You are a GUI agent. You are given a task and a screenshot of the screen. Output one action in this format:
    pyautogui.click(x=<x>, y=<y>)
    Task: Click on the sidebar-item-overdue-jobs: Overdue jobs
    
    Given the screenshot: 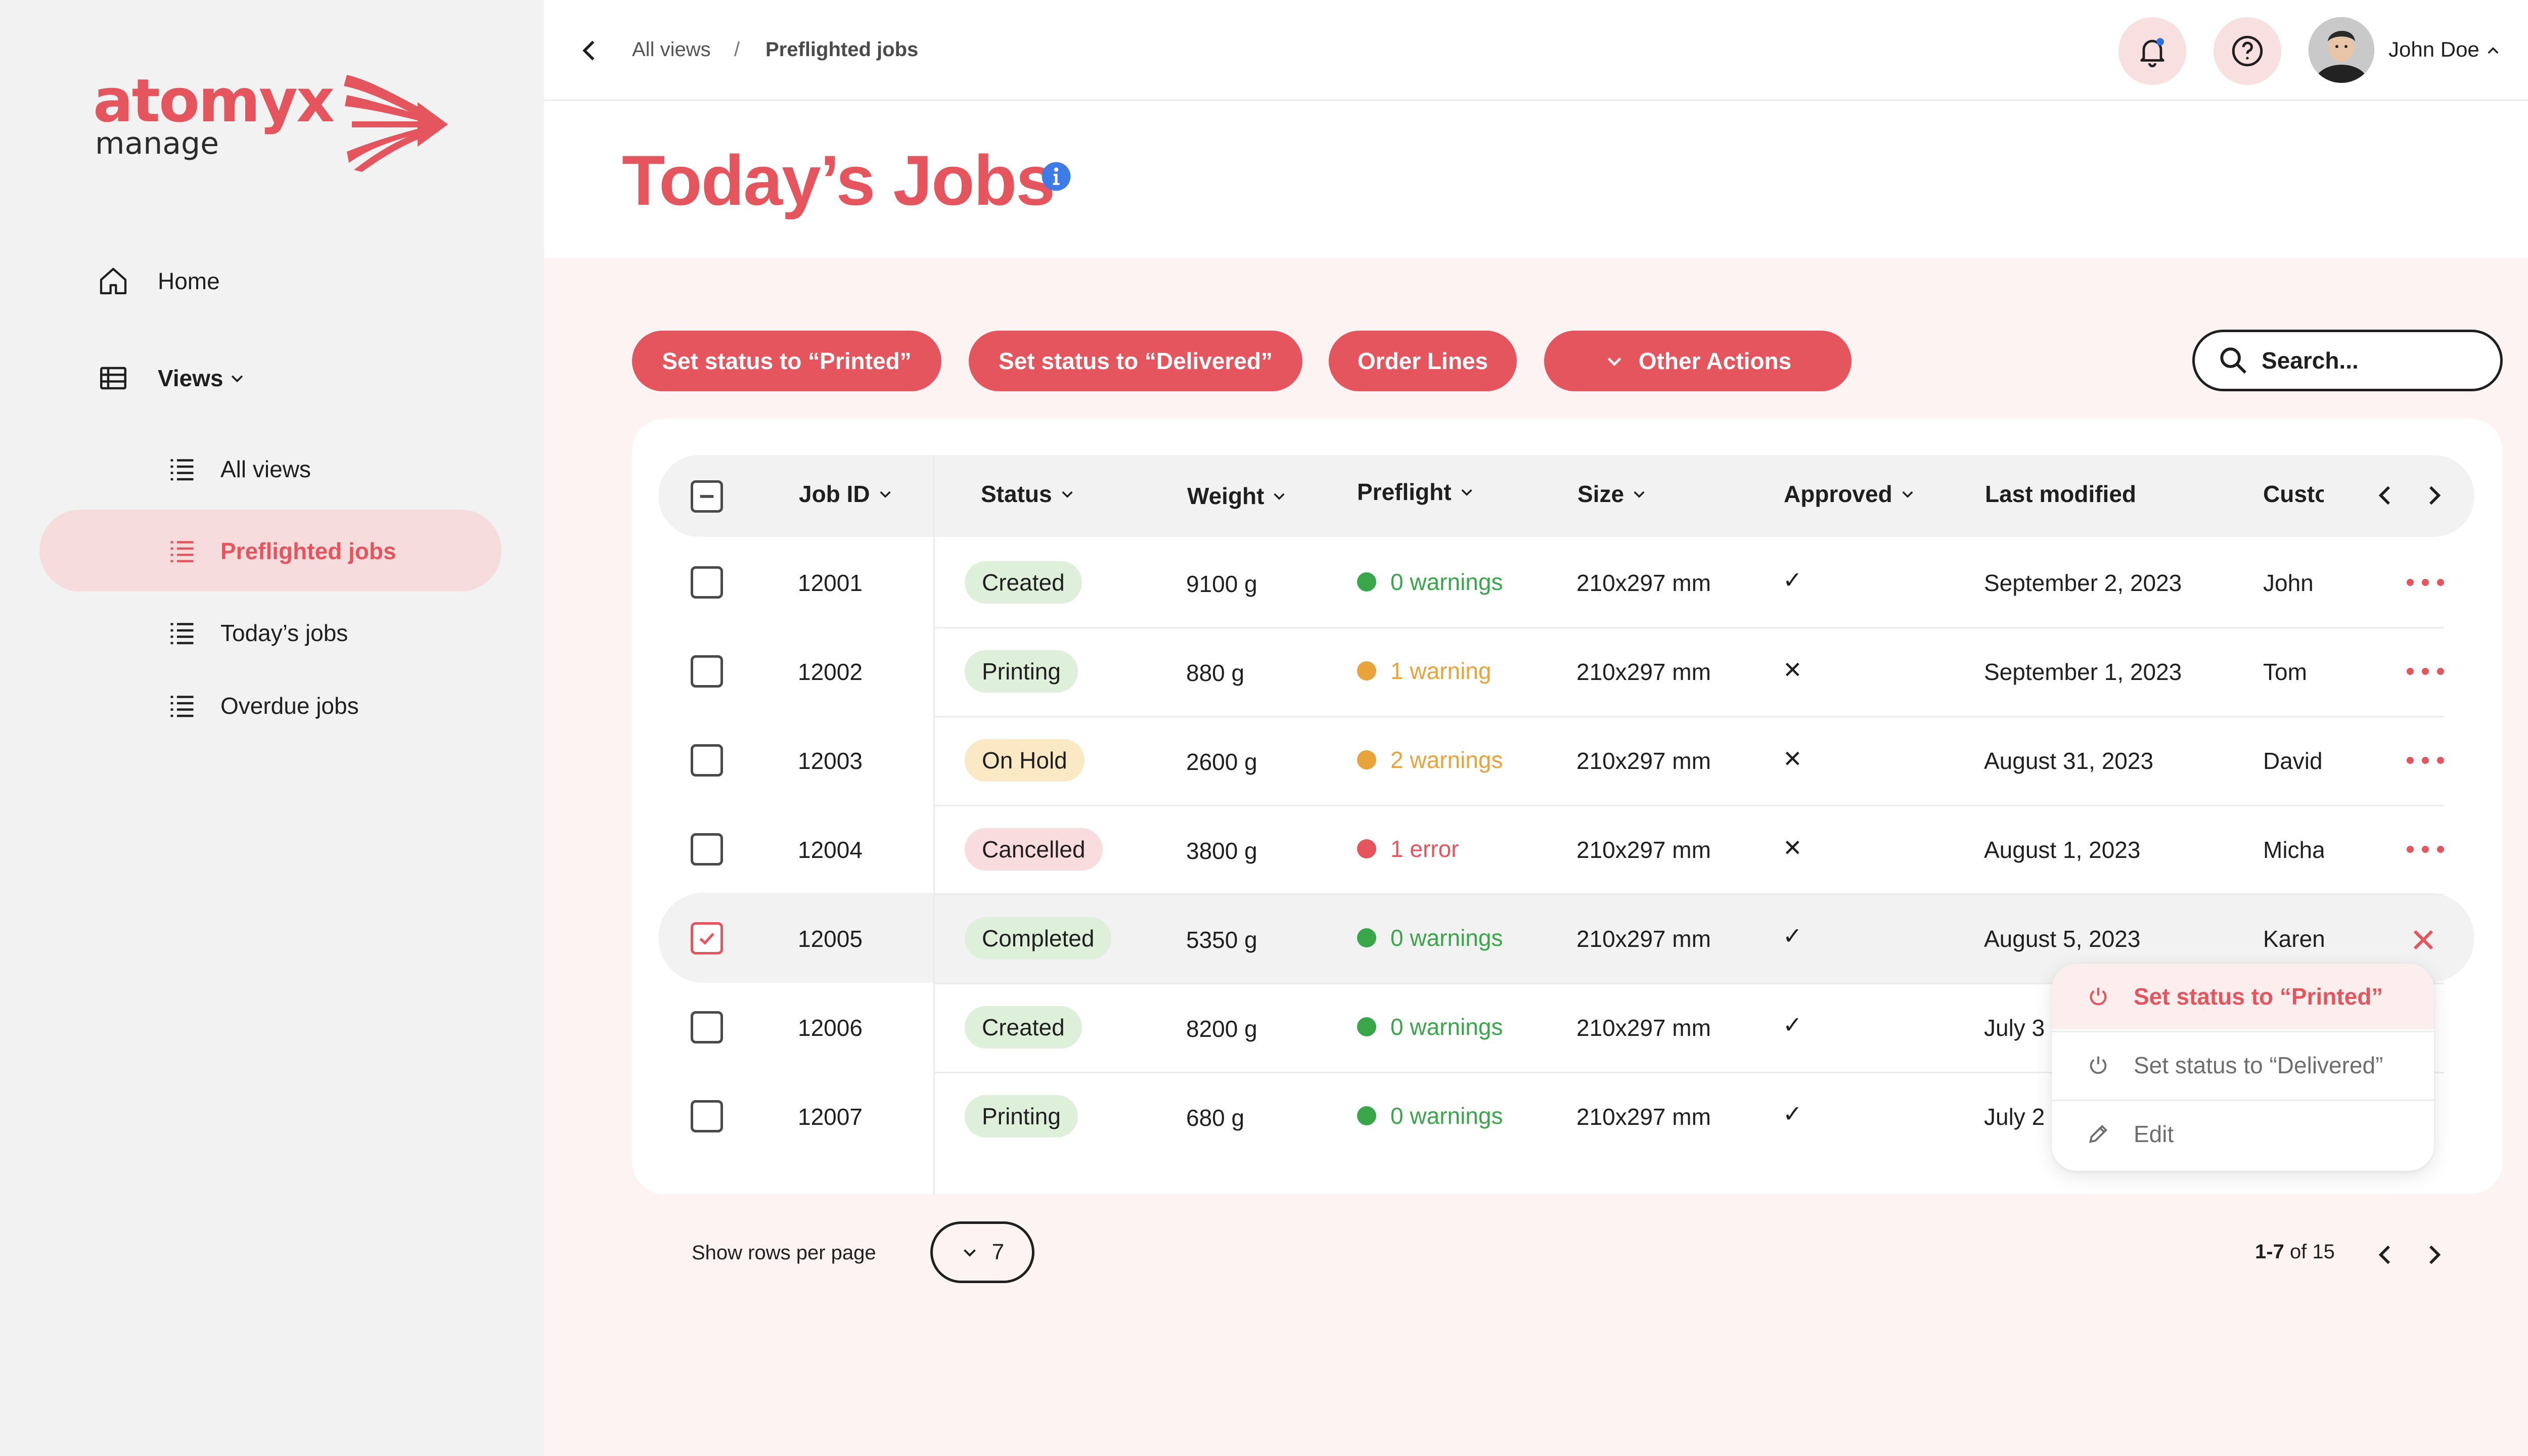 What is the action you would take?
    pyautogui.click(x=262, y=706)
    